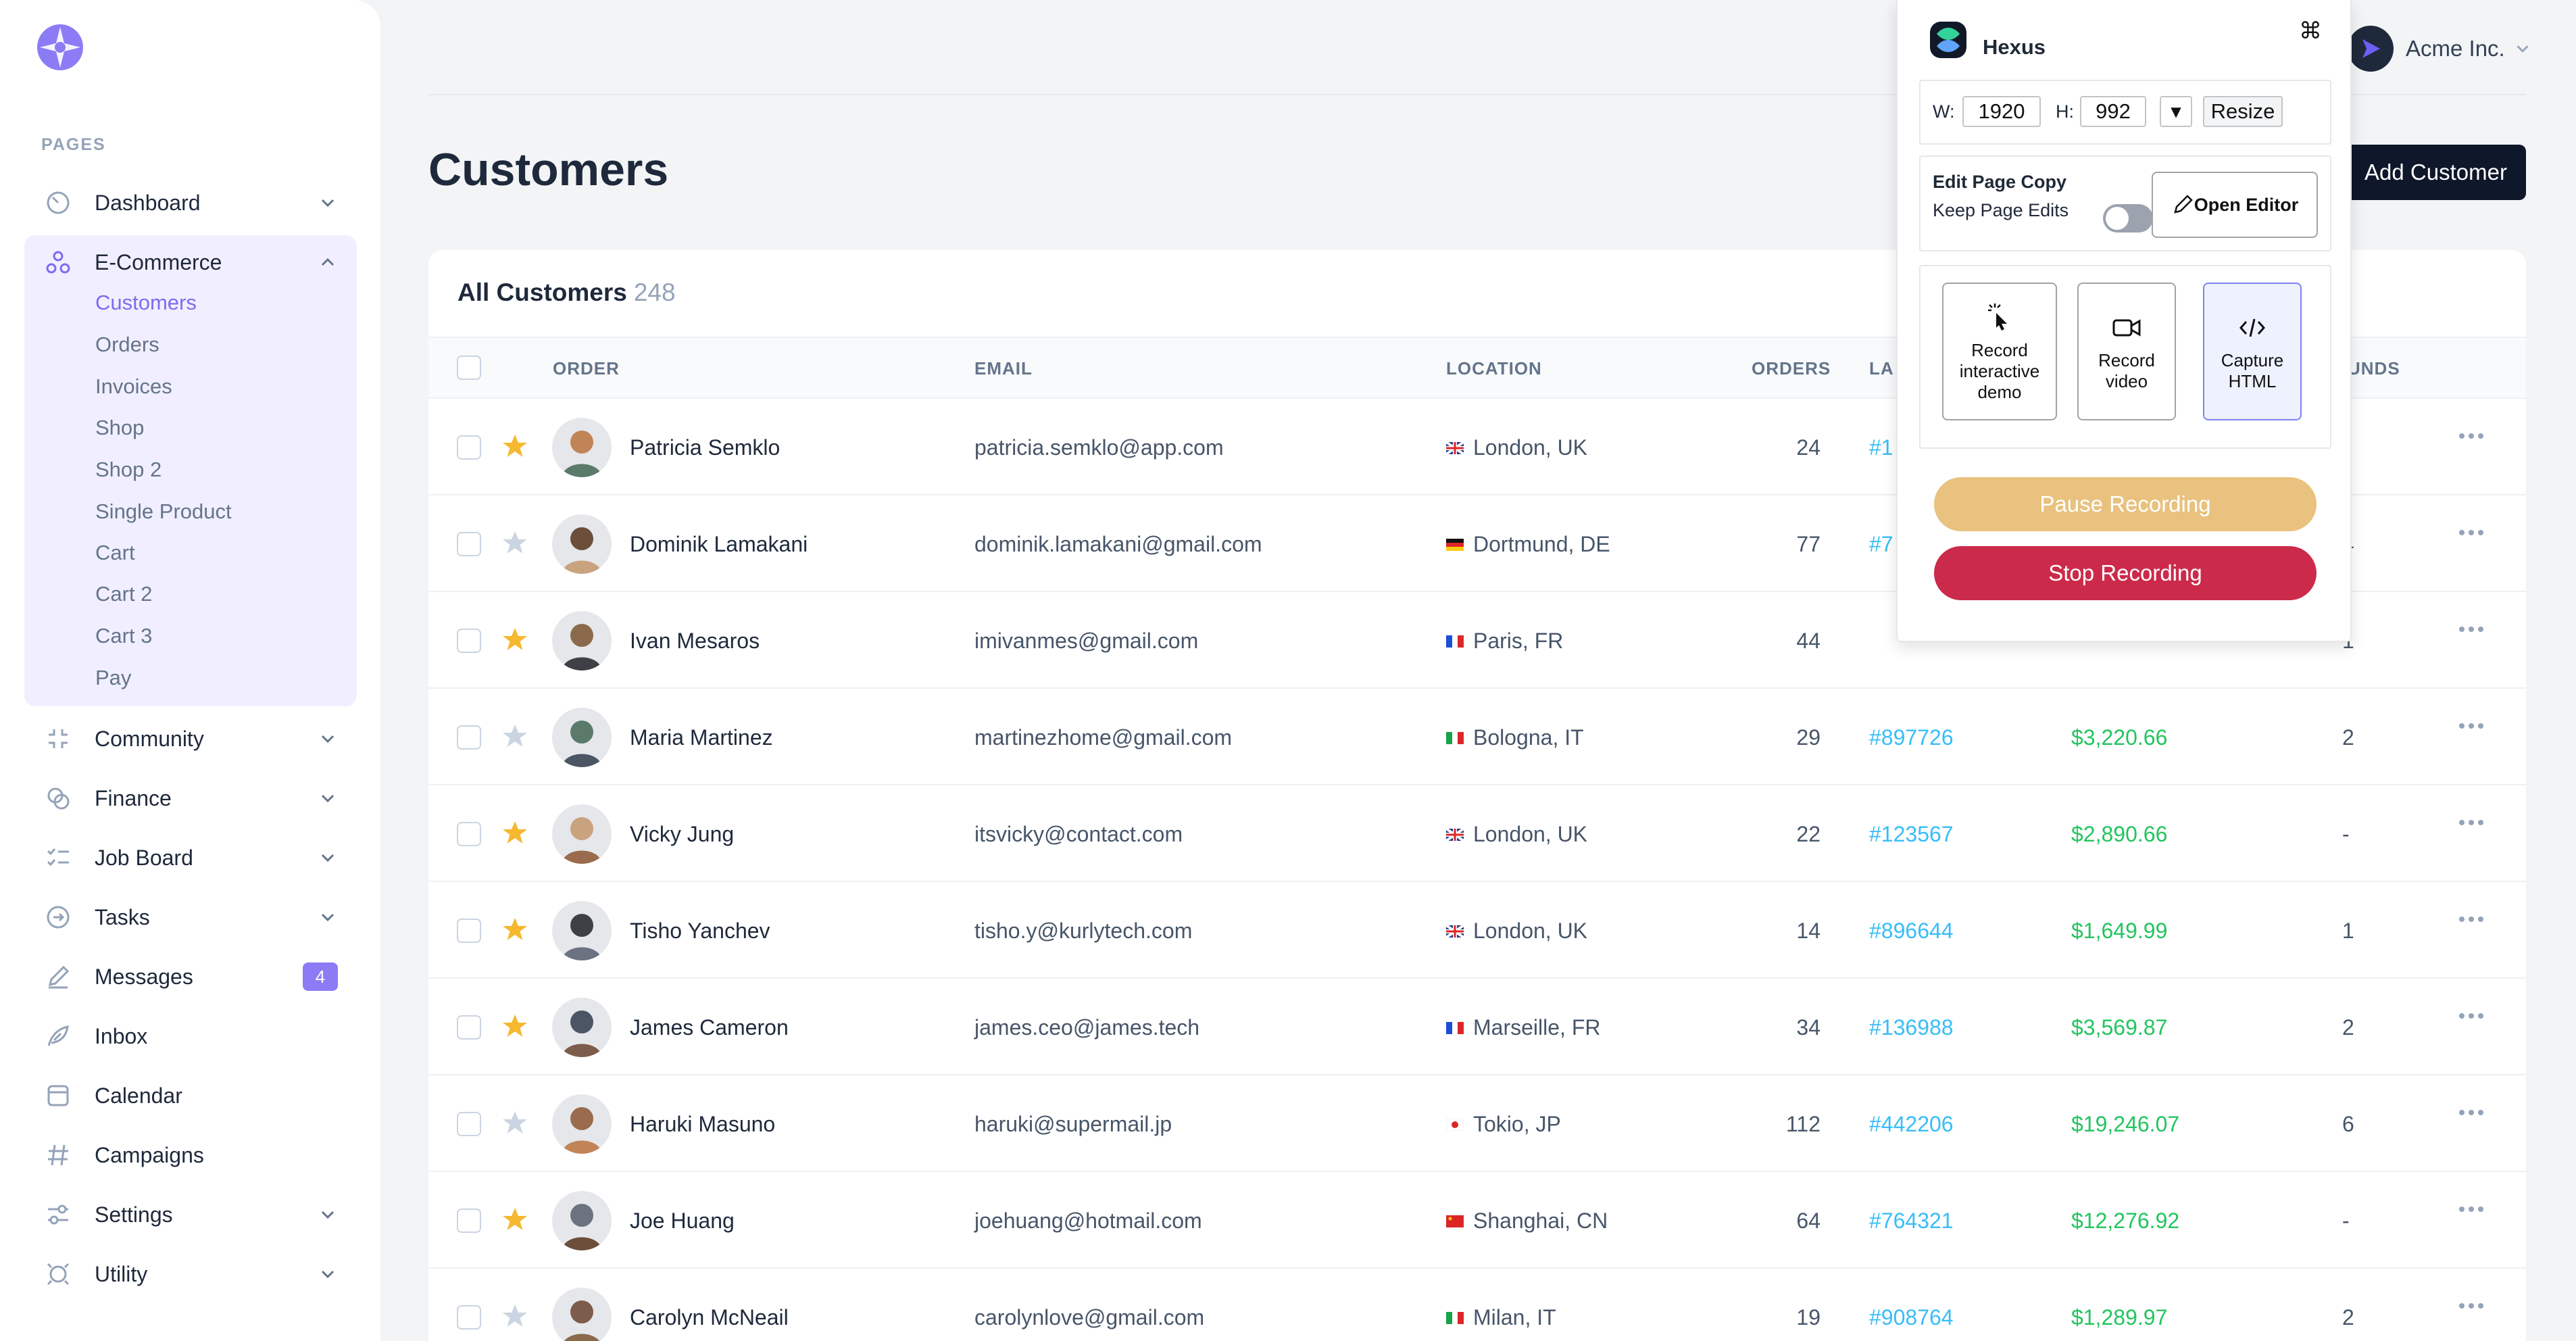 This screenshot has width=2576, height=1341. What do you see at coordinates (683, 1221) in the screenshot?
I see `customer-name: Joe Huang` at bounding box center [683, 1221].